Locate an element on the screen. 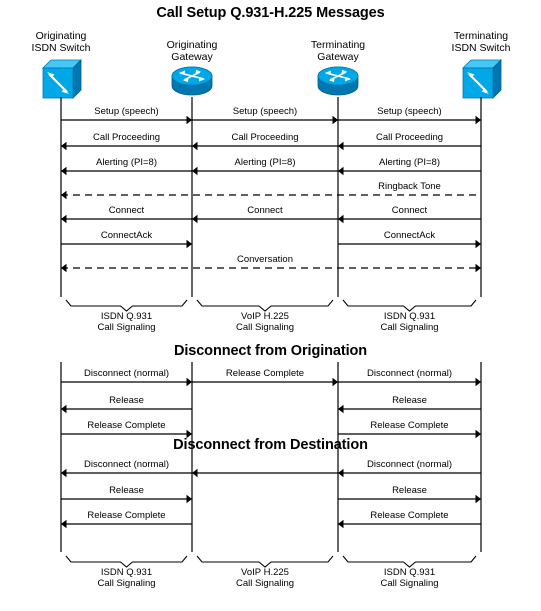 The width and height of the screenshot is (541, 611). message-label: Connect is located at coordinates (409, 210).